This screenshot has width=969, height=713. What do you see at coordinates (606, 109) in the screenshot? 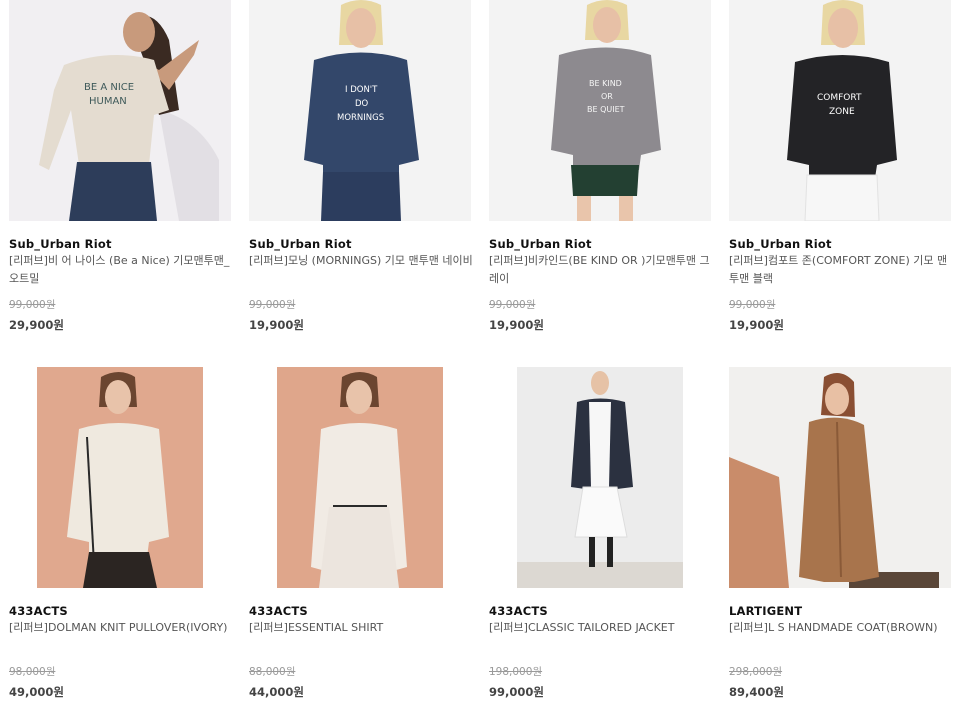
I see `shirt-print-line-3: BE QUIET` at bounding box center [606, 109].